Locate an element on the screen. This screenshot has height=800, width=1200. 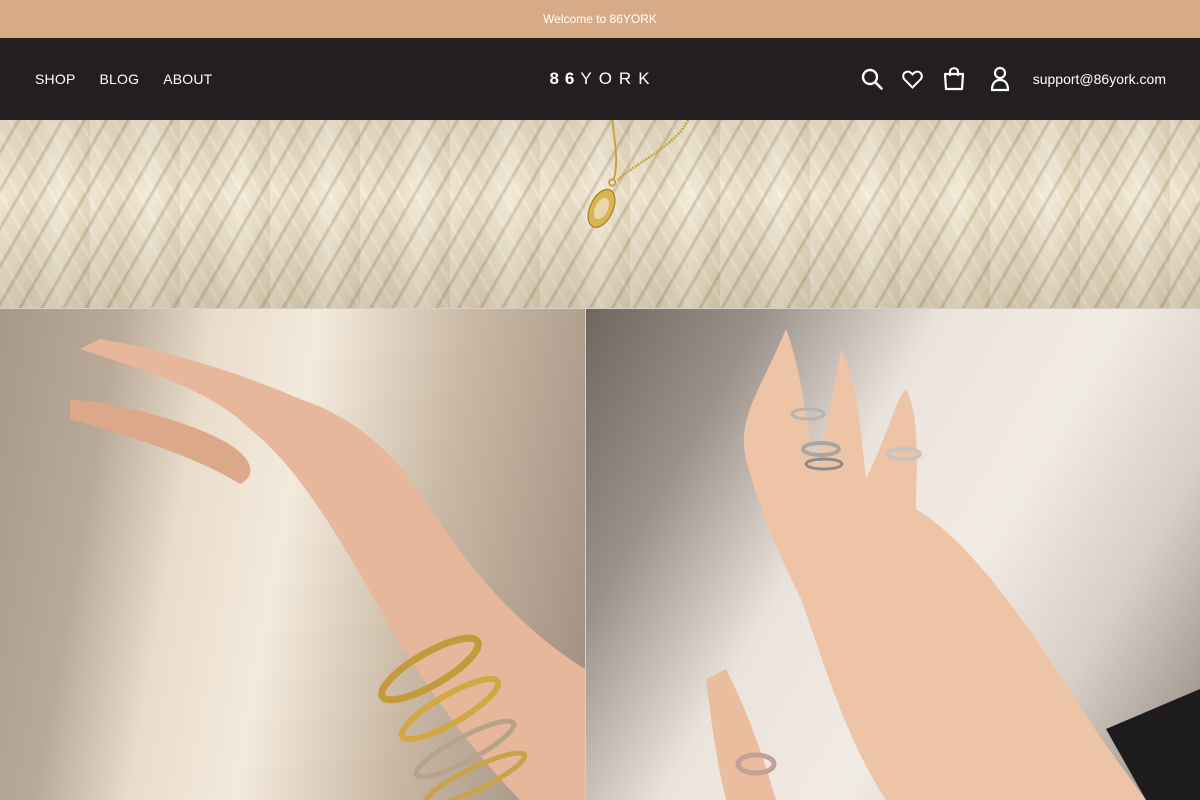
logo-word: YORK is located at coordinates (618, 78).